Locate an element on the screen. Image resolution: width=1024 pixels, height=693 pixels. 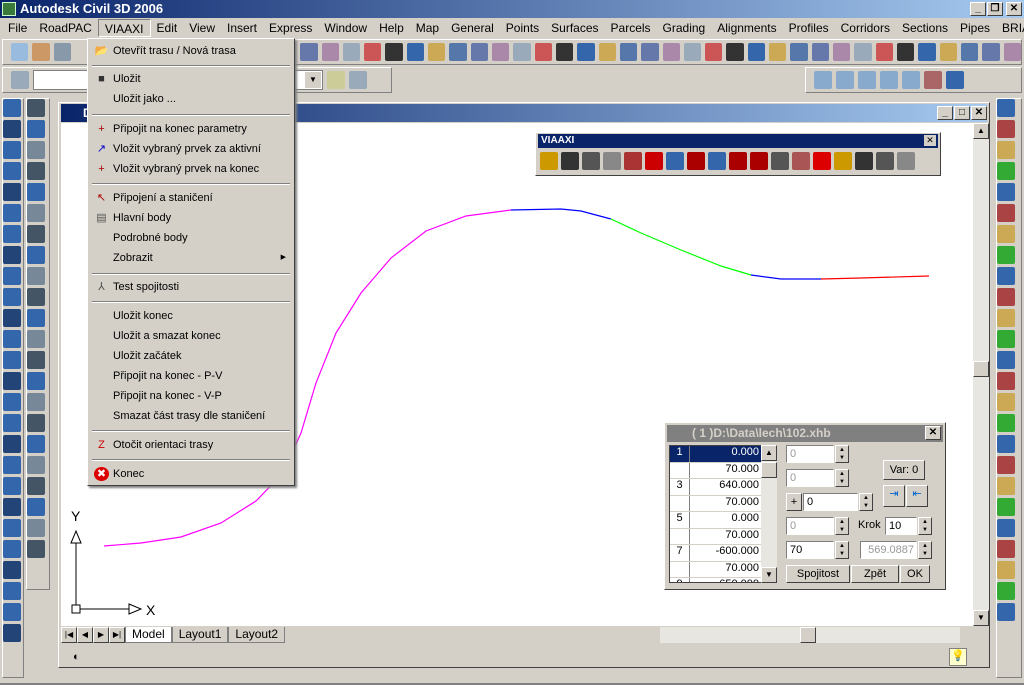
field-1: 0 is located at coordinates (810, 454).